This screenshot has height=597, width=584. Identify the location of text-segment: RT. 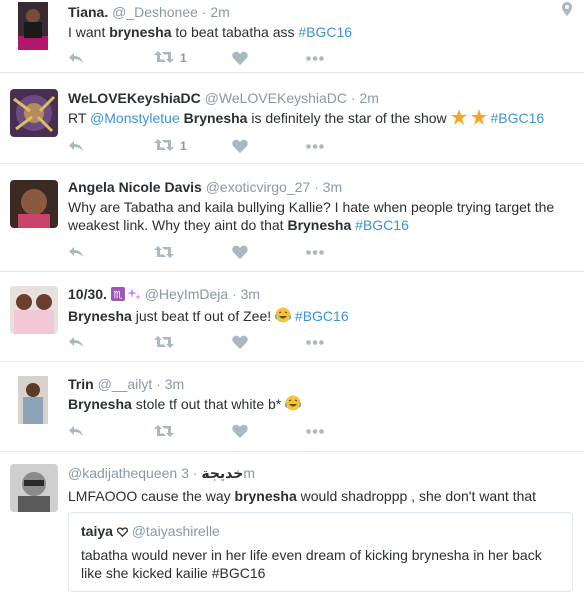
(79, 118).